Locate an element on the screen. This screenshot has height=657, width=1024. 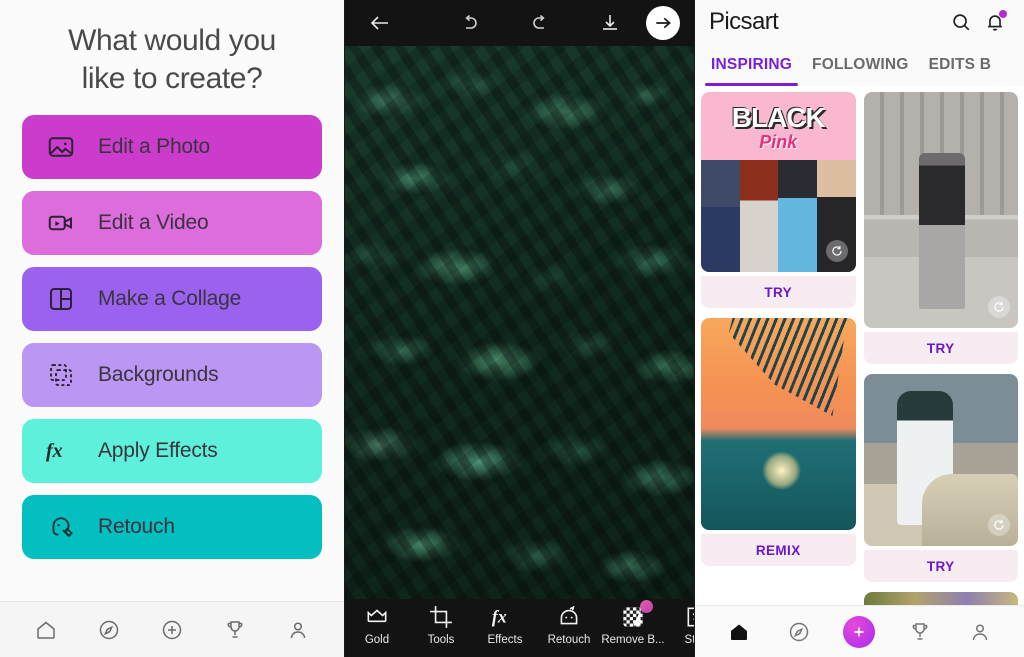
action-edit-a-video: Edit a Video is located at coordinates (172, 222).